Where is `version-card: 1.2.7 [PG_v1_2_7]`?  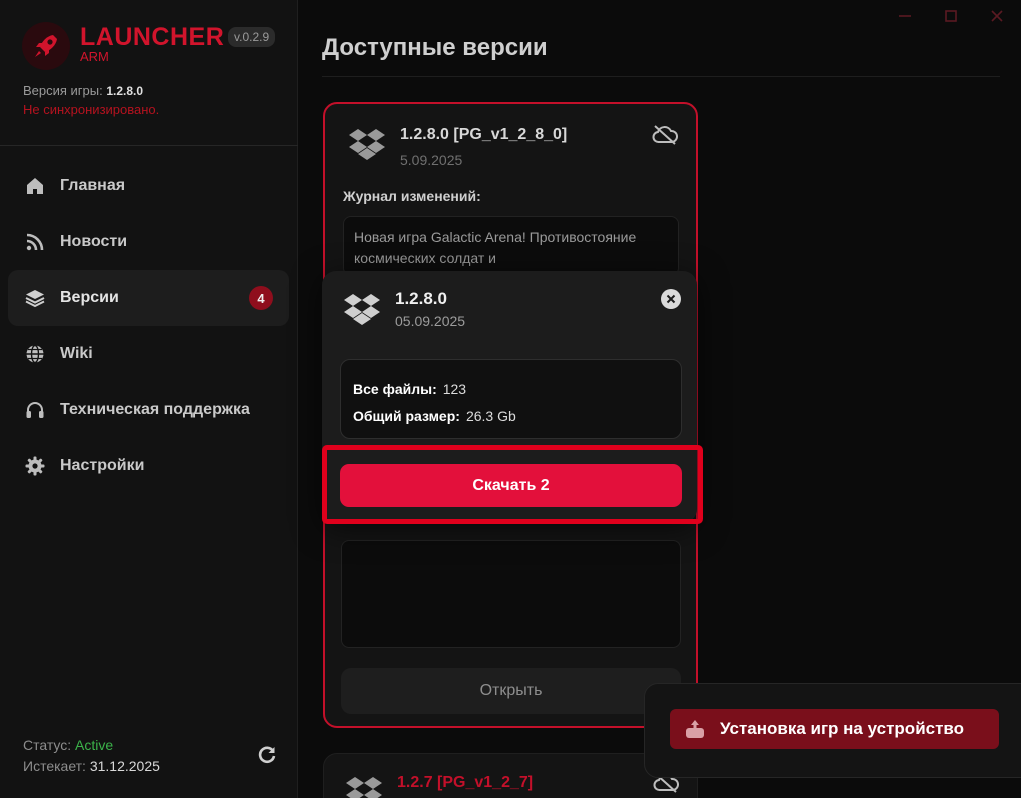 version-card: 1.2.7 [PG_v1_2_7] is located at coordinates (510, 775).